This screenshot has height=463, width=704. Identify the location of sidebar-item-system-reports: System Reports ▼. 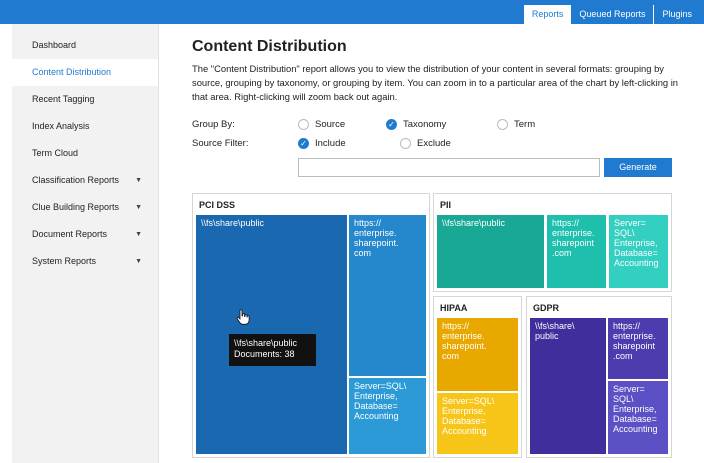
(85, 261).